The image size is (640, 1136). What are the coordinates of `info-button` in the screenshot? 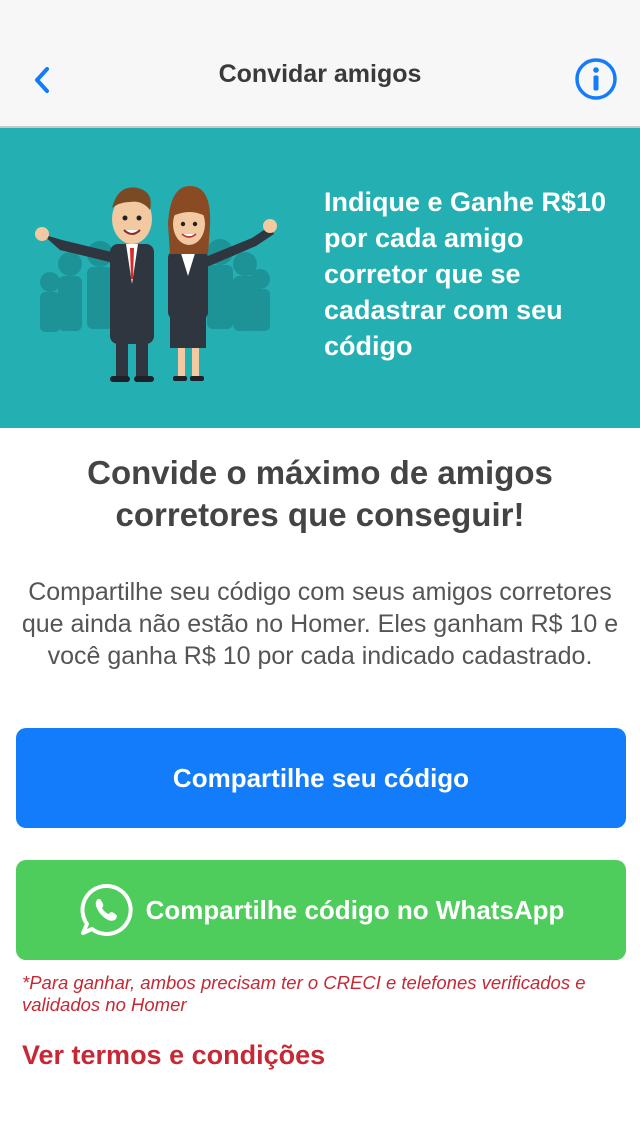 It's located at (596, 79).